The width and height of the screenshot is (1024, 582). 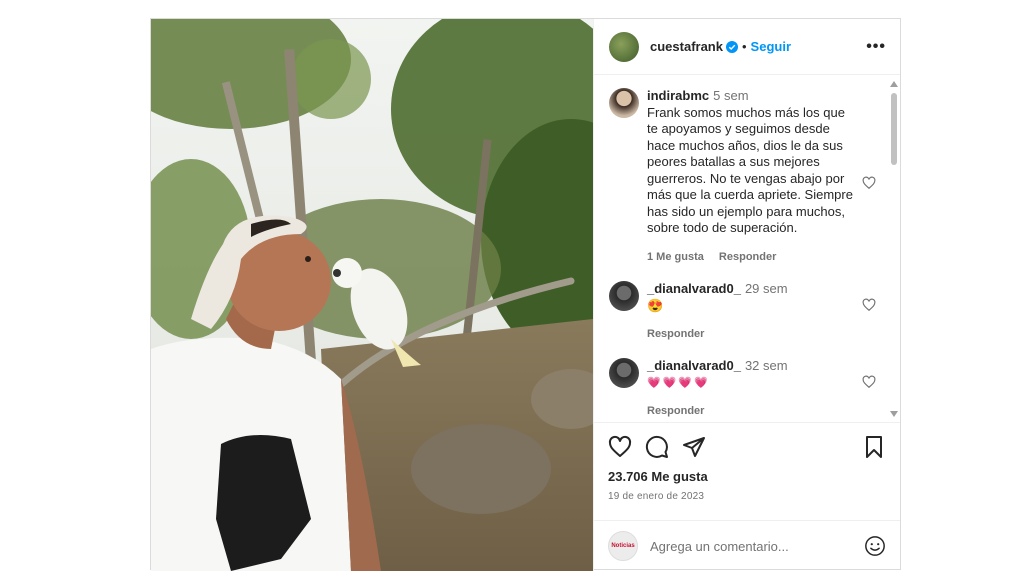 I want to click on share-icon, so click(x=694, y=447).